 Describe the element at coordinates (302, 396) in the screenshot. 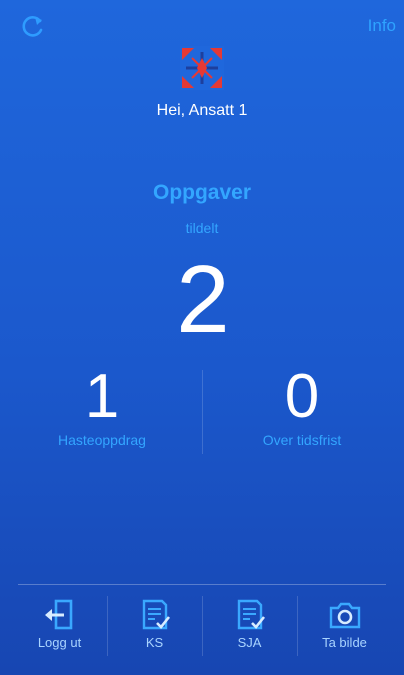

I see `overdue-tasks-count: 0` at that location.